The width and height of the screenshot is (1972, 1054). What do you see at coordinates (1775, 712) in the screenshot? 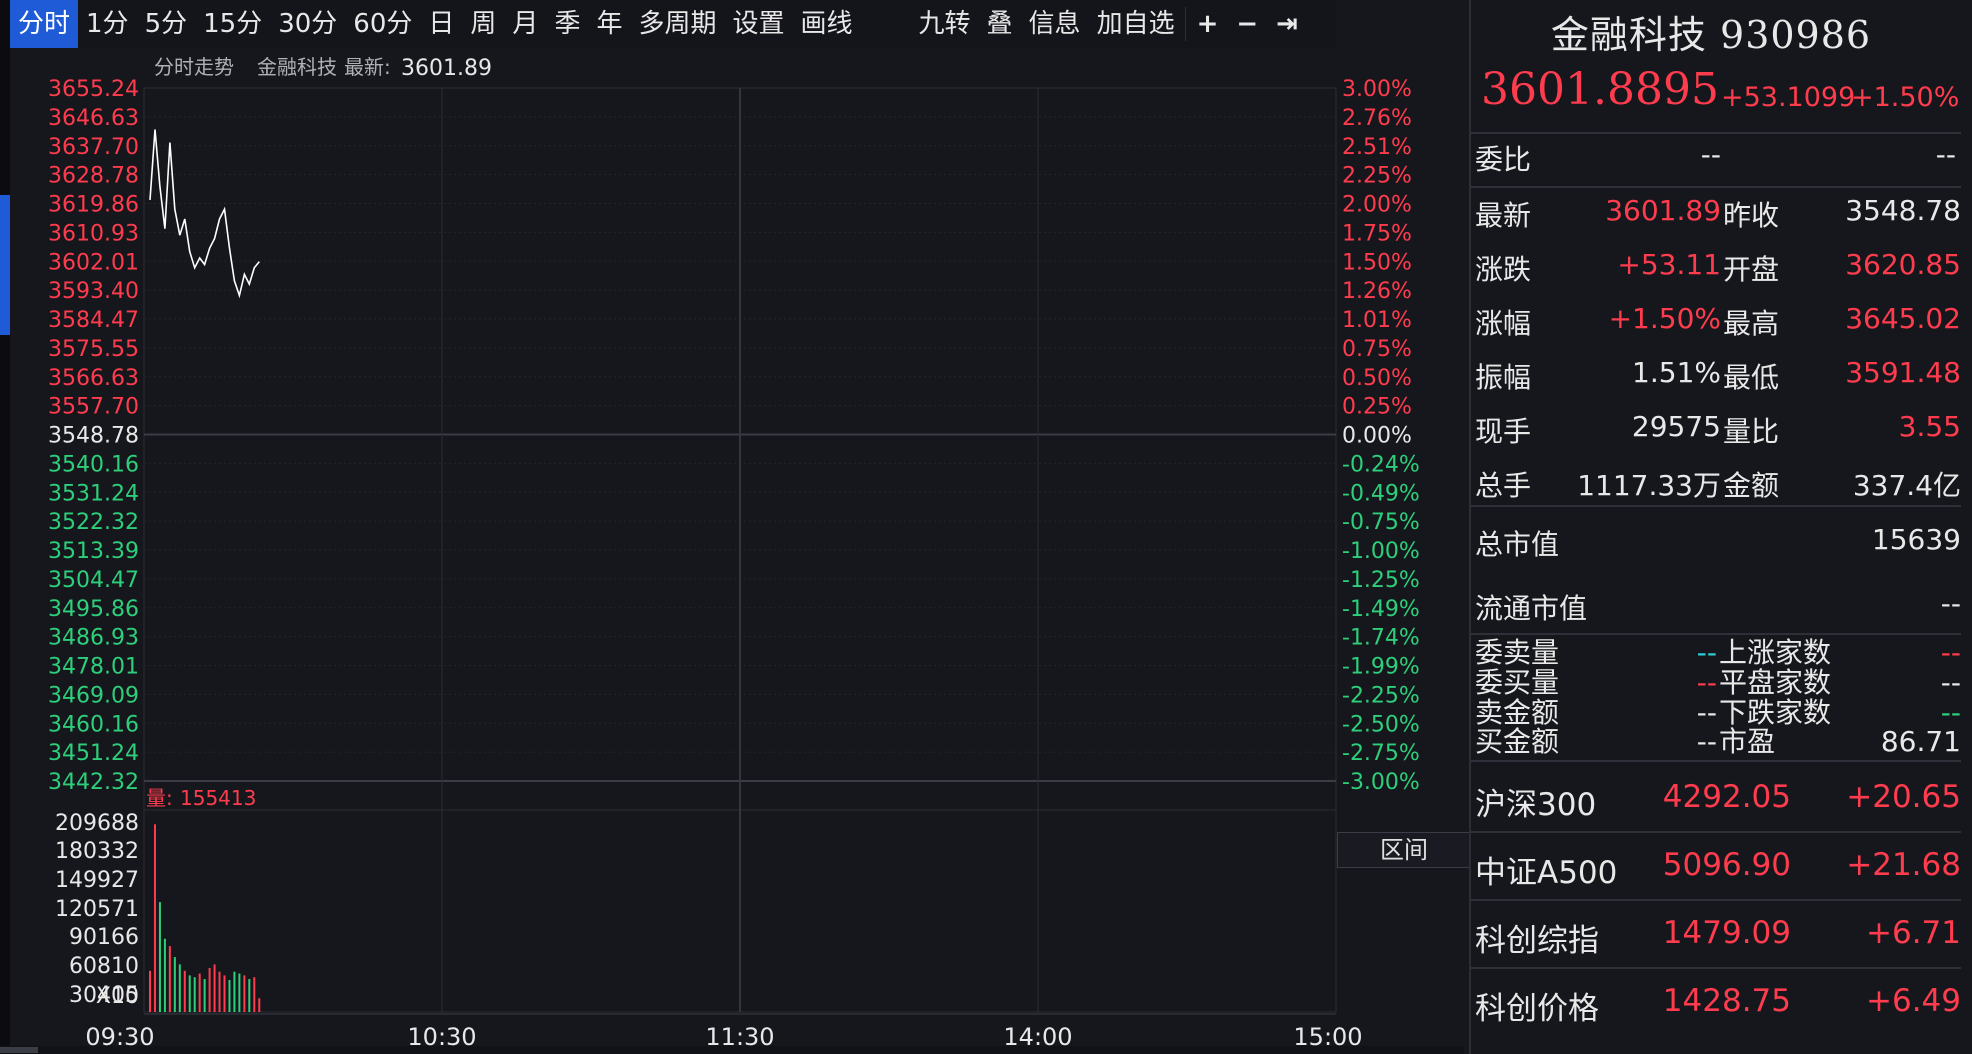
I see `stat-label: 下跌家数` at bounding box center [1775, 712].